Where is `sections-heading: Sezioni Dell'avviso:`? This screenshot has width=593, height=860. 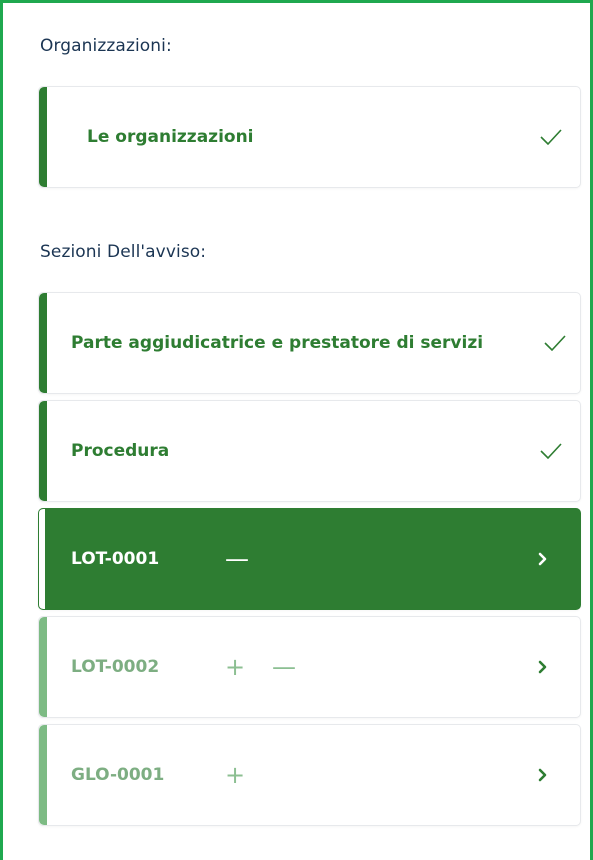 sections-heading: Sezioni Dell'avviso: is located at coordinates (123, 252).